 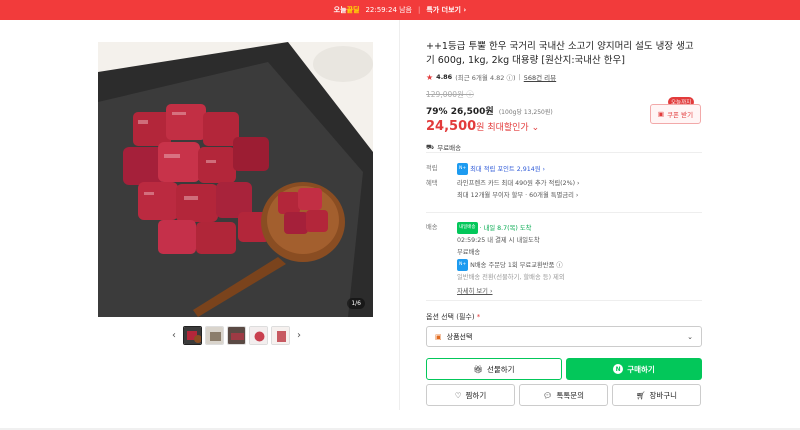 I want to click on product-option-icon: ▣, so click(x=438, y=336).